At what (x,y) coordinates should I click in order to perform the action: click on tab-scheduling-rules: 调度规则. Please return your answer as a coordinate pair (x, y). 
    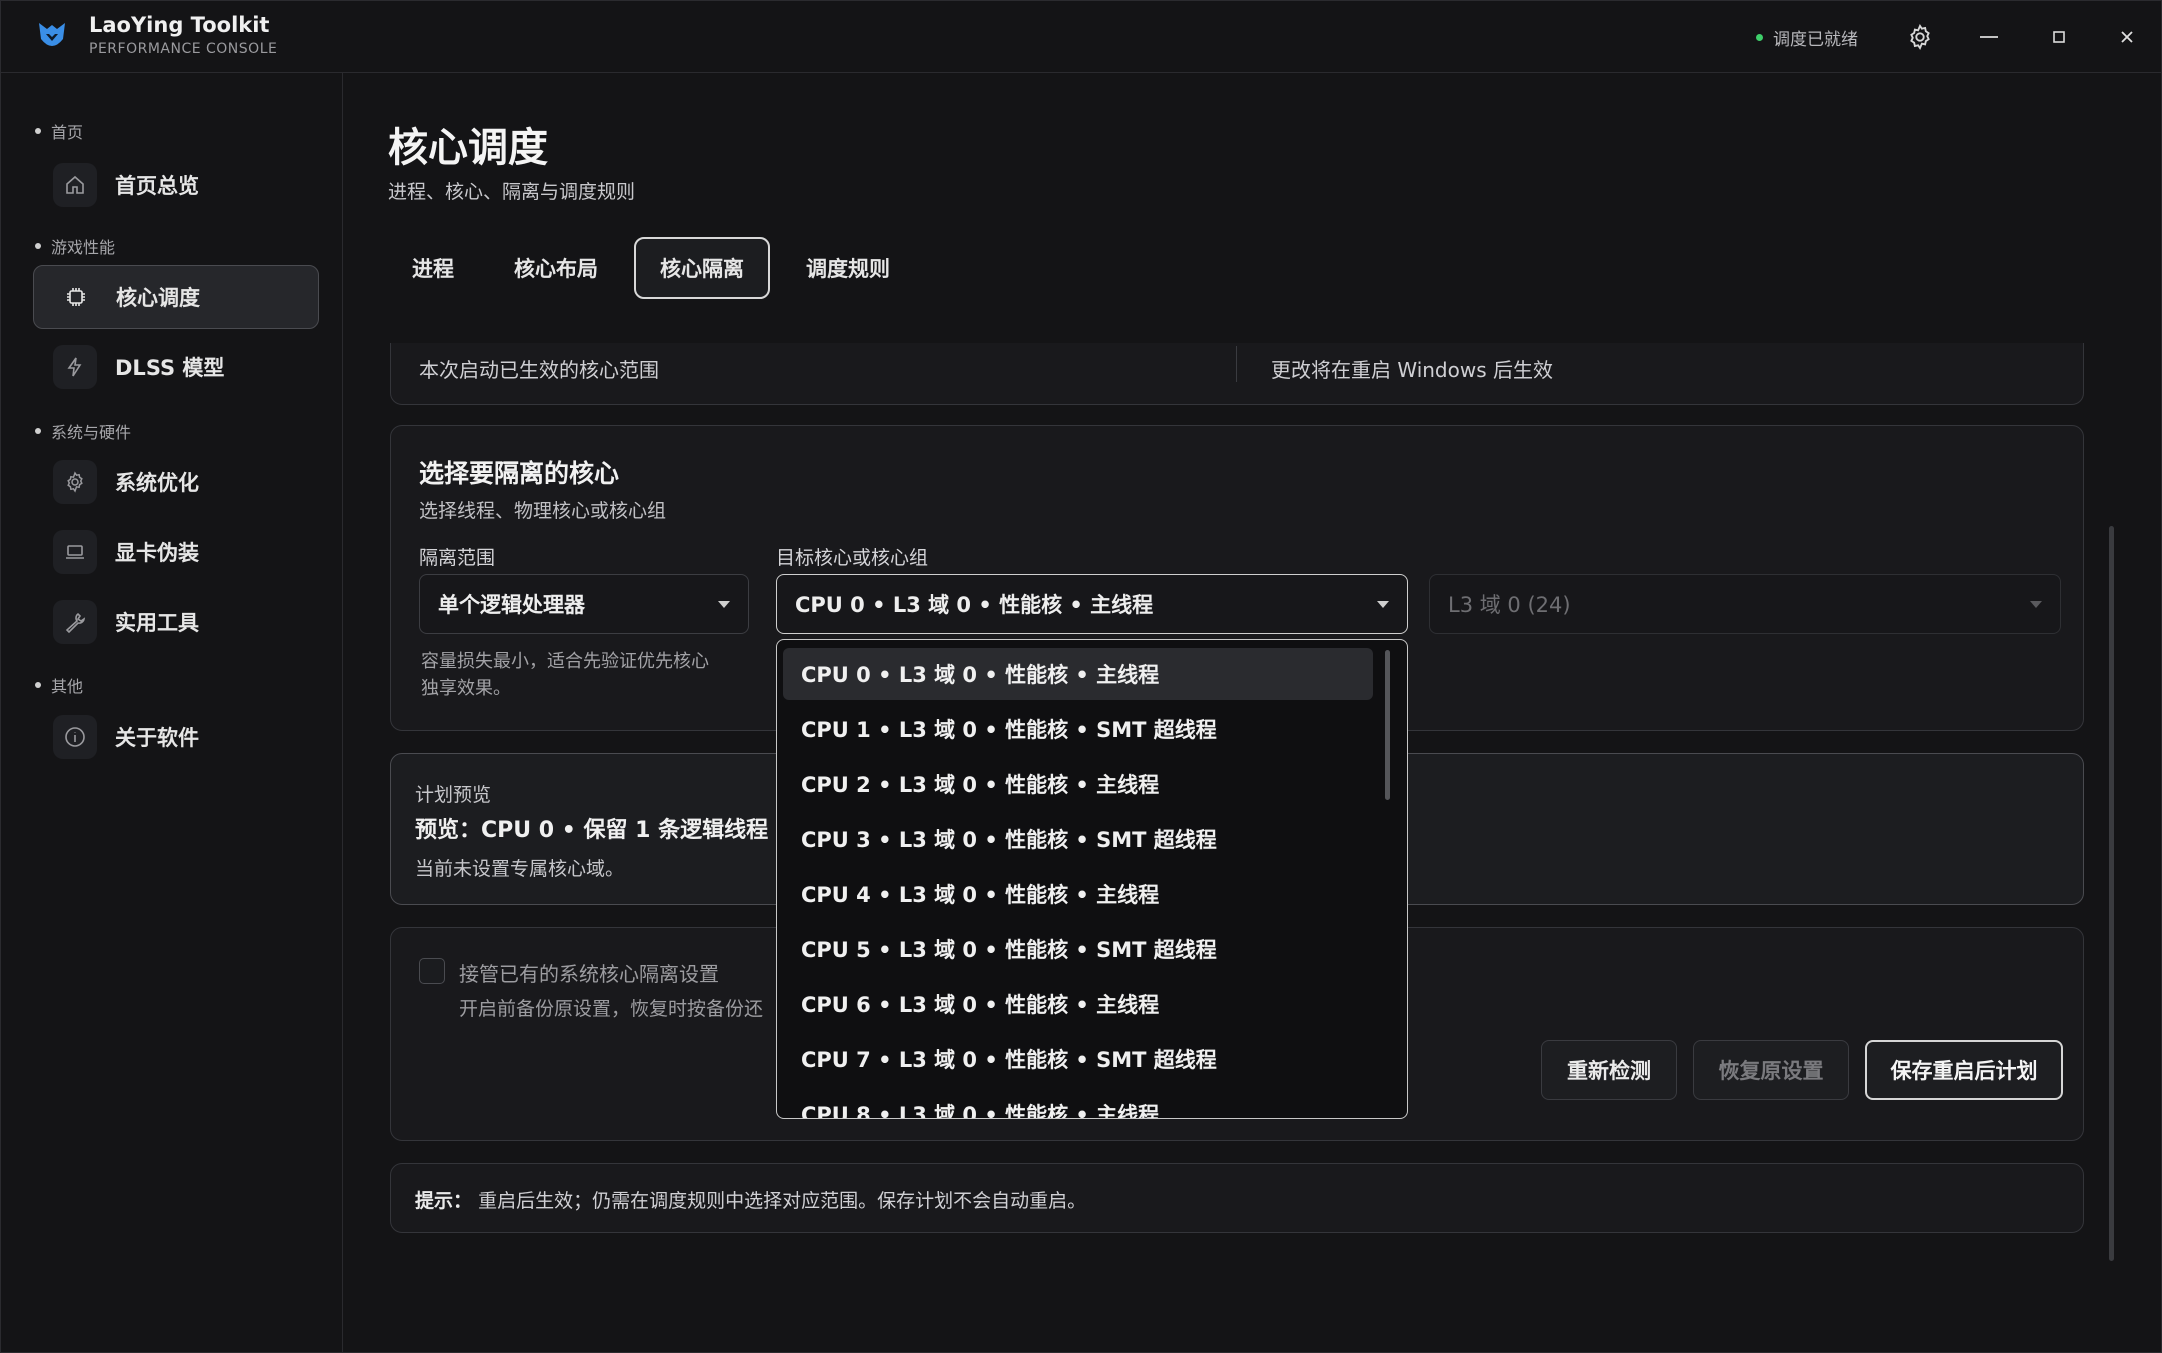
    Looking at the image, I should click on (848, 268).